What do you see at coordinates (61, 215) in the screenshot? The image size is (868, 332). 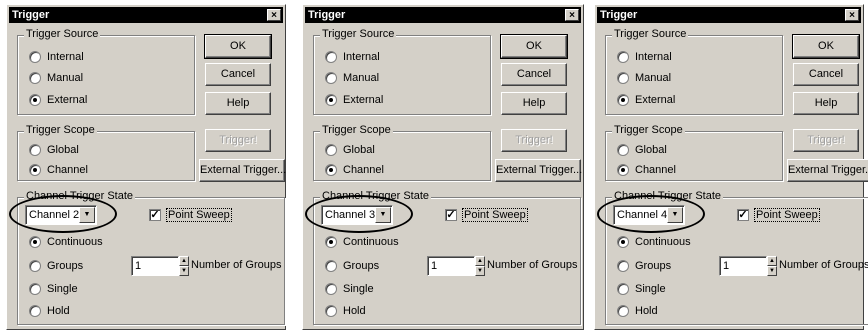 I see `channel-select: Channel 2 ▼` at bounding box center [61, 215].